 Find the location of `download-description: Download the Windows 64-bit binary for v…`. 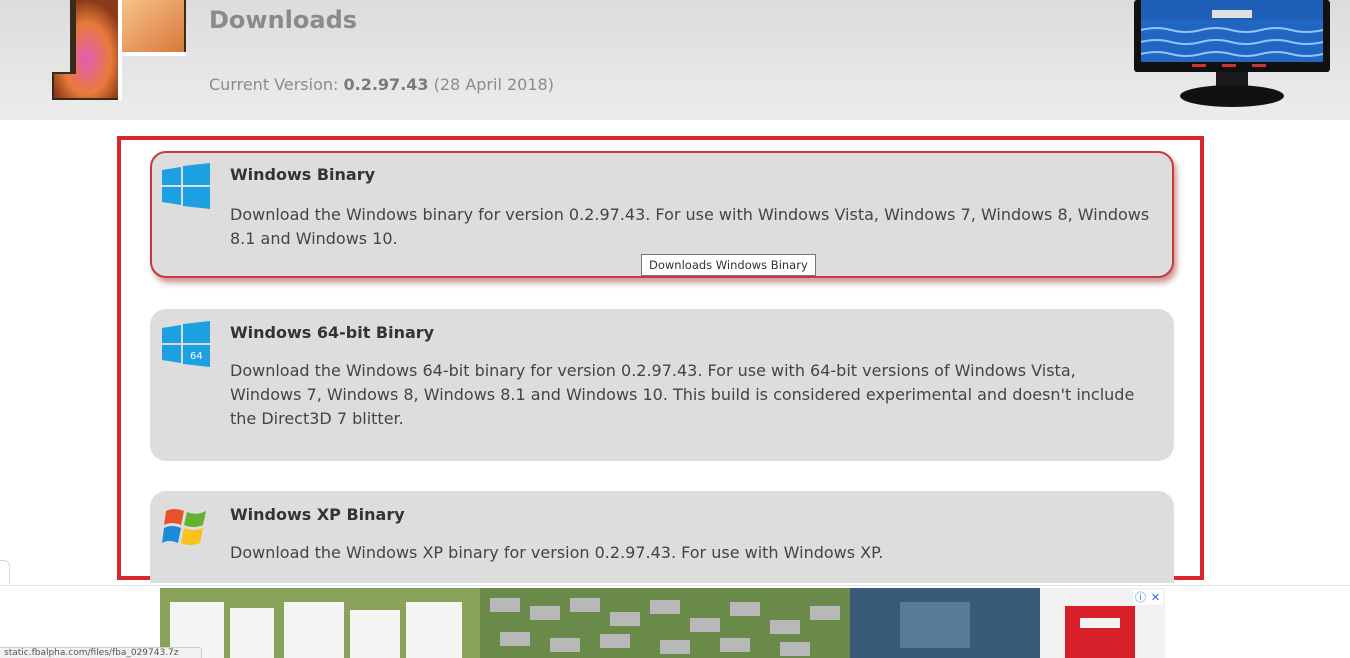

download-description: Download the Windows 64-bit binary for v… is located at coordinates (682, 394).